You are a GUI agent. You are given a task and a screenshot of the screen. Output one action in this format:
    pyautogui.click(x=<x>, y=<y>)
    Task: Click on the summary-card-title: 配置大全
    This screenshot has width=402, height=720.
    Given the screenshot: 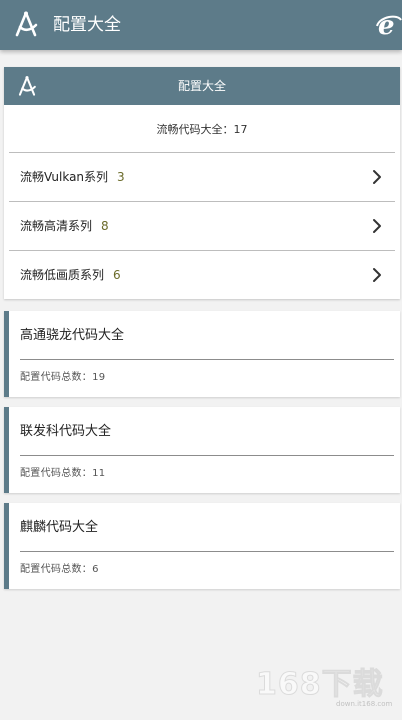 What is the action you would take?
    pyautogui.click(x=201, y=86)
    